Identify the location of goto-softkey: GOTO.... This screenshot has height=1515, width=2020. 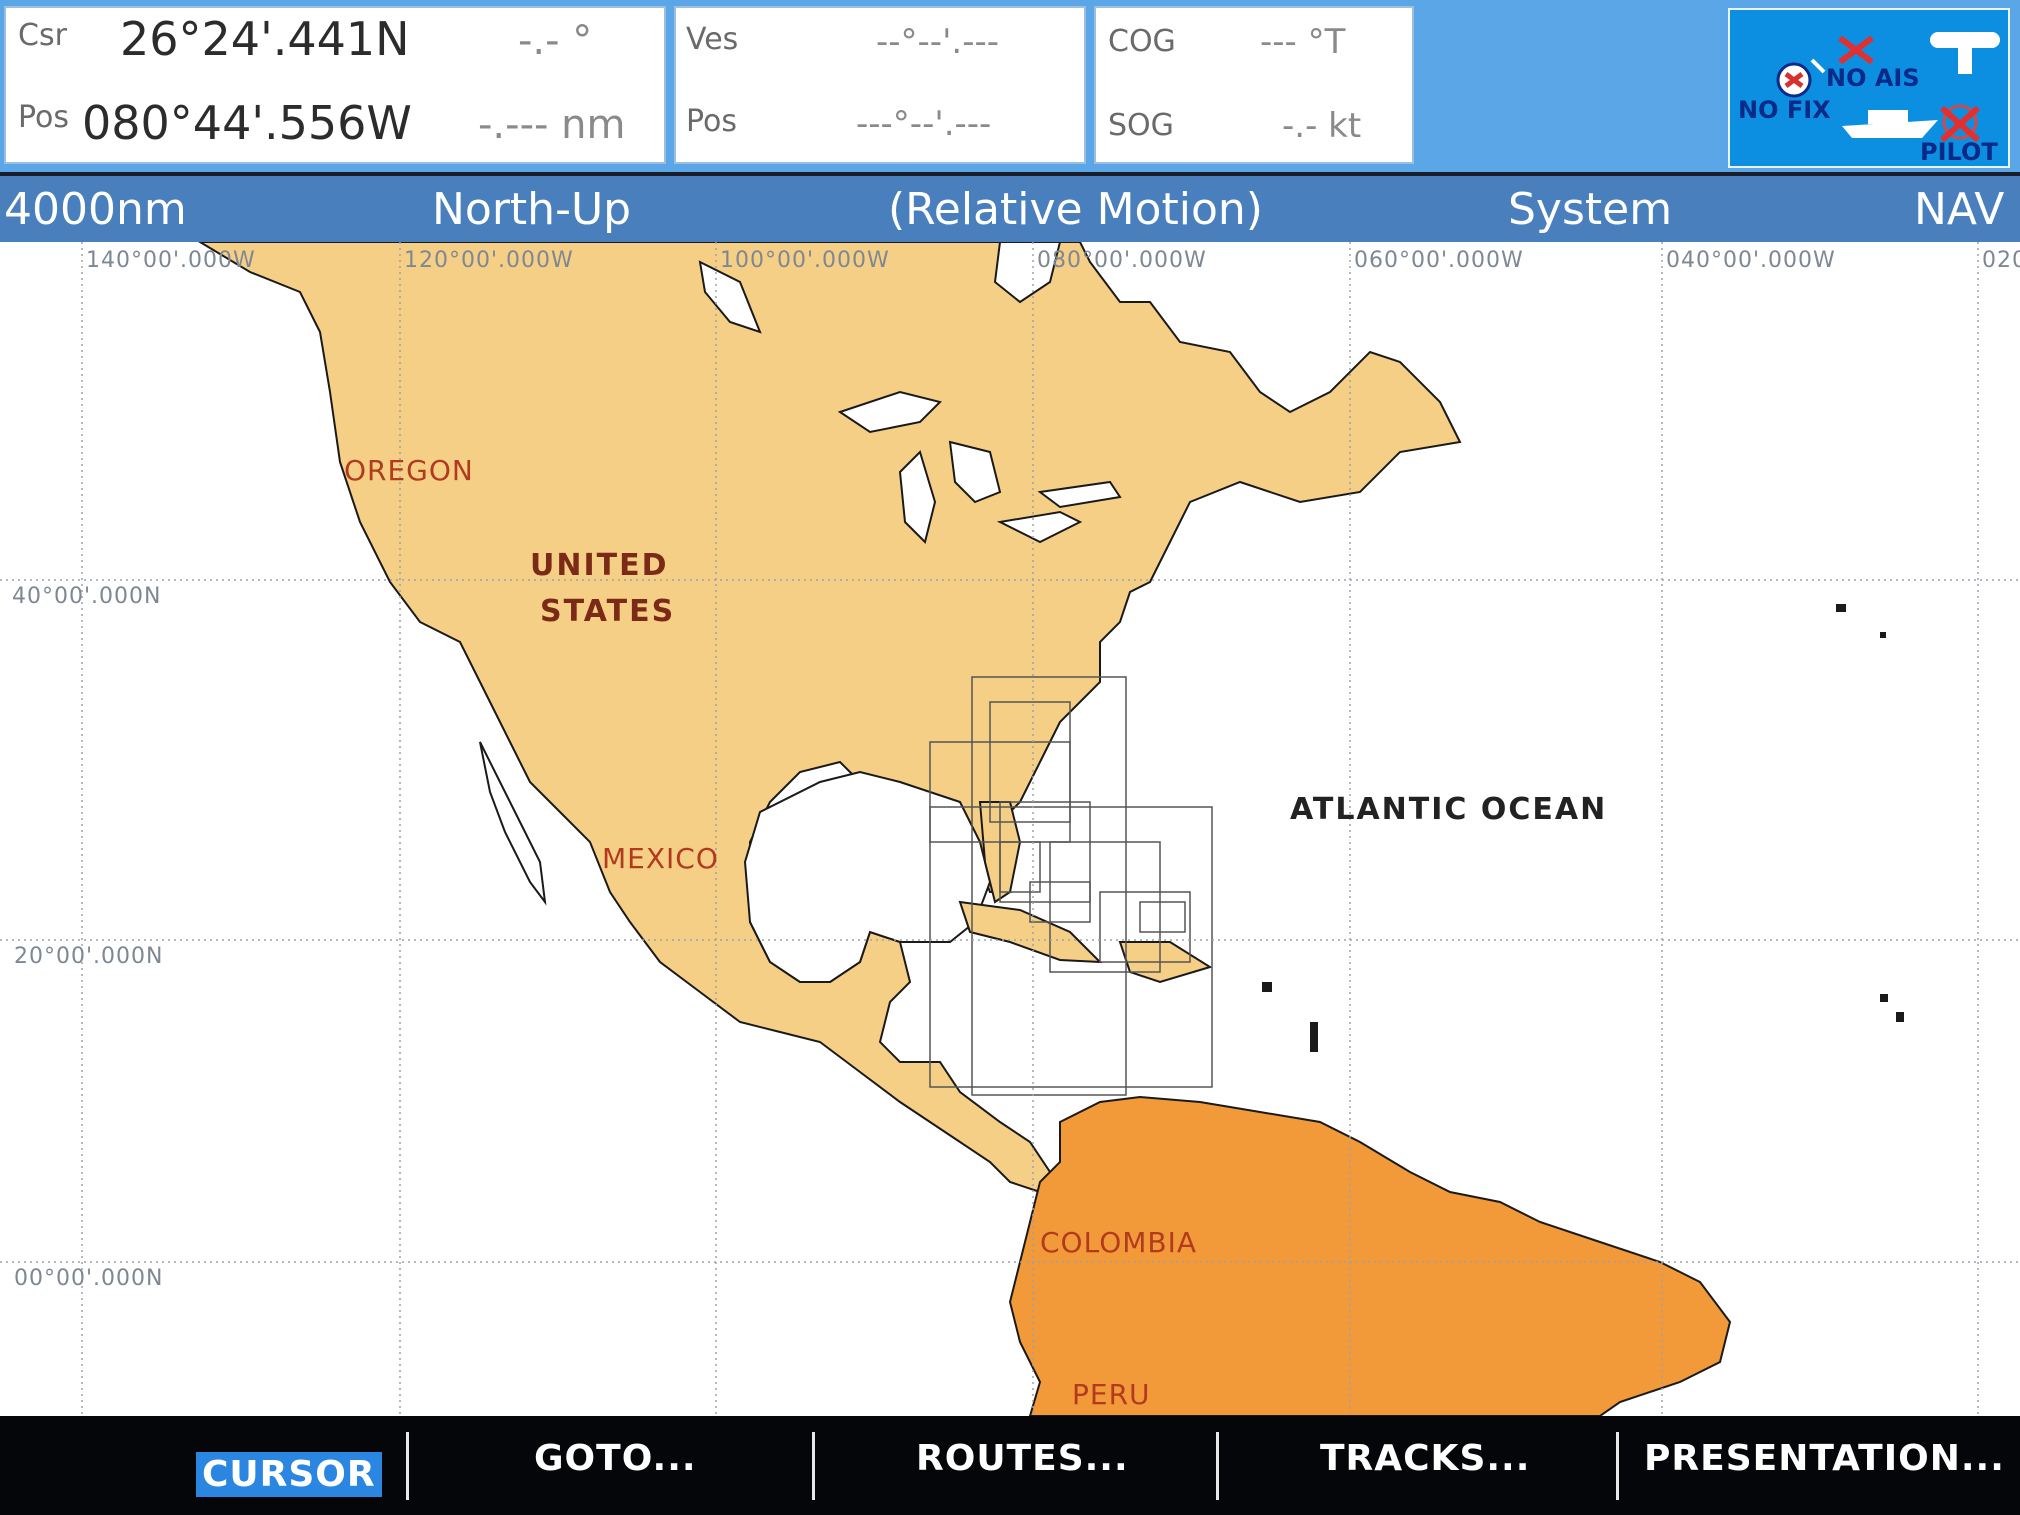
(615, 1458).